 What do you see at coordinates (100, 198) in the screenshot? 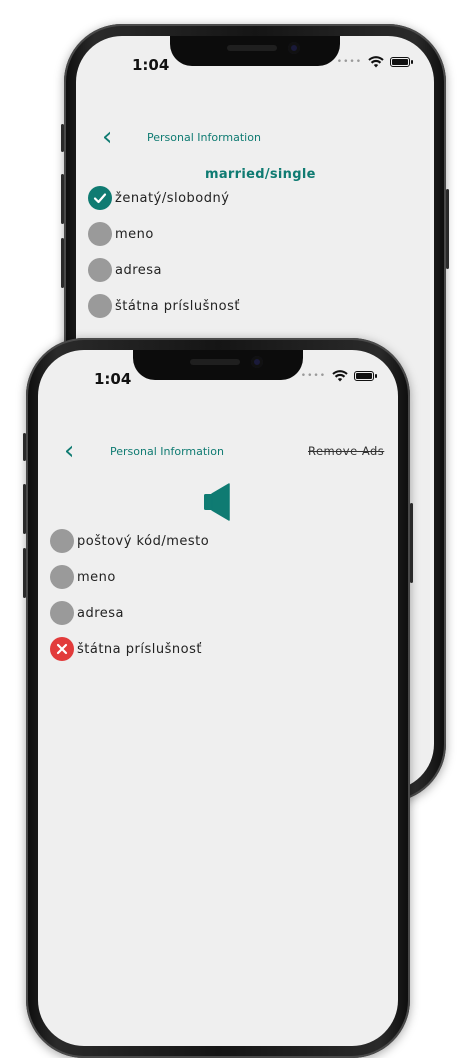
I see `check-icon` at bounding box center [100, 198].